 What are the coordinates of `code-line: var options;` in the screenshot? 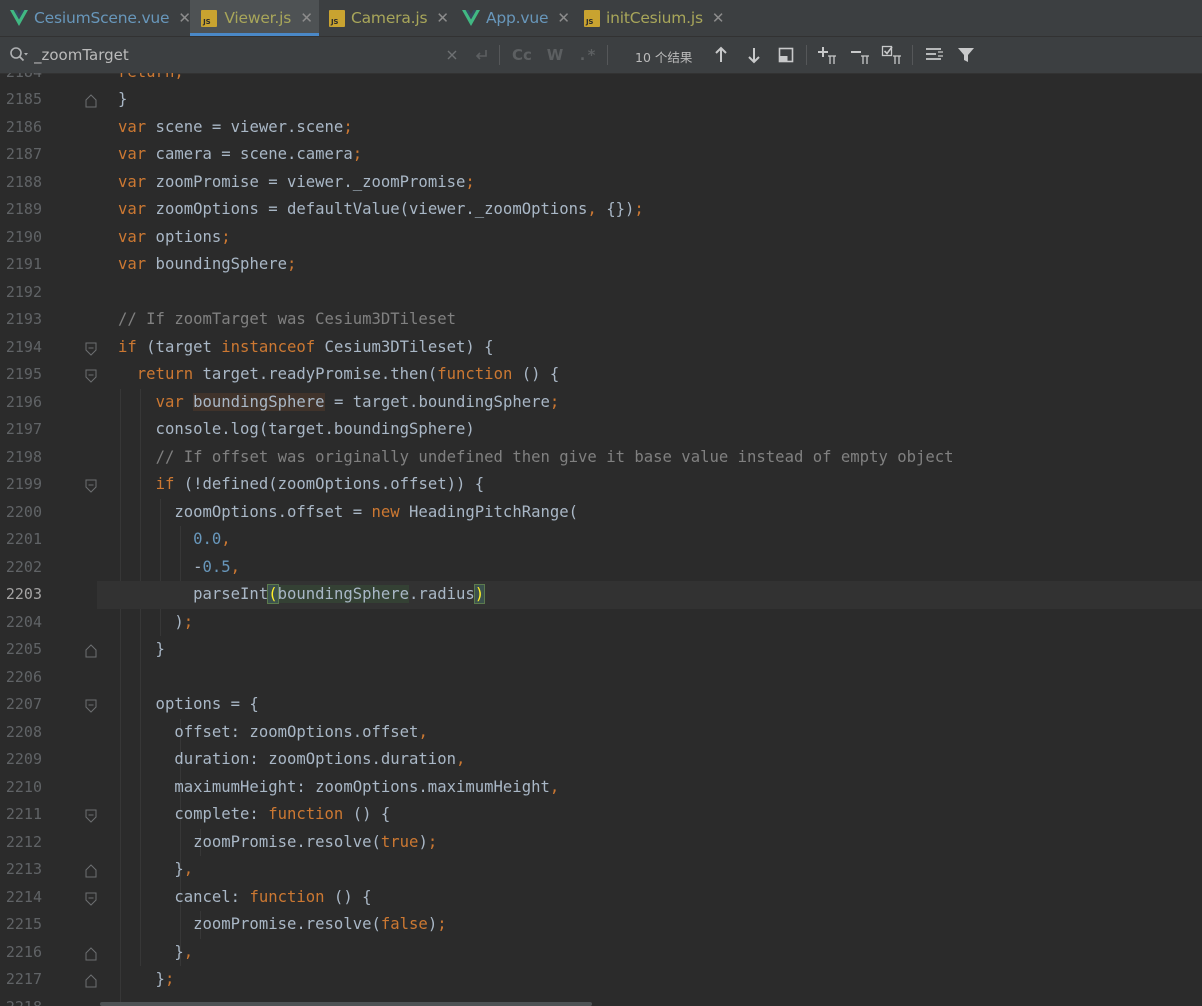 It's located at (174, 238).